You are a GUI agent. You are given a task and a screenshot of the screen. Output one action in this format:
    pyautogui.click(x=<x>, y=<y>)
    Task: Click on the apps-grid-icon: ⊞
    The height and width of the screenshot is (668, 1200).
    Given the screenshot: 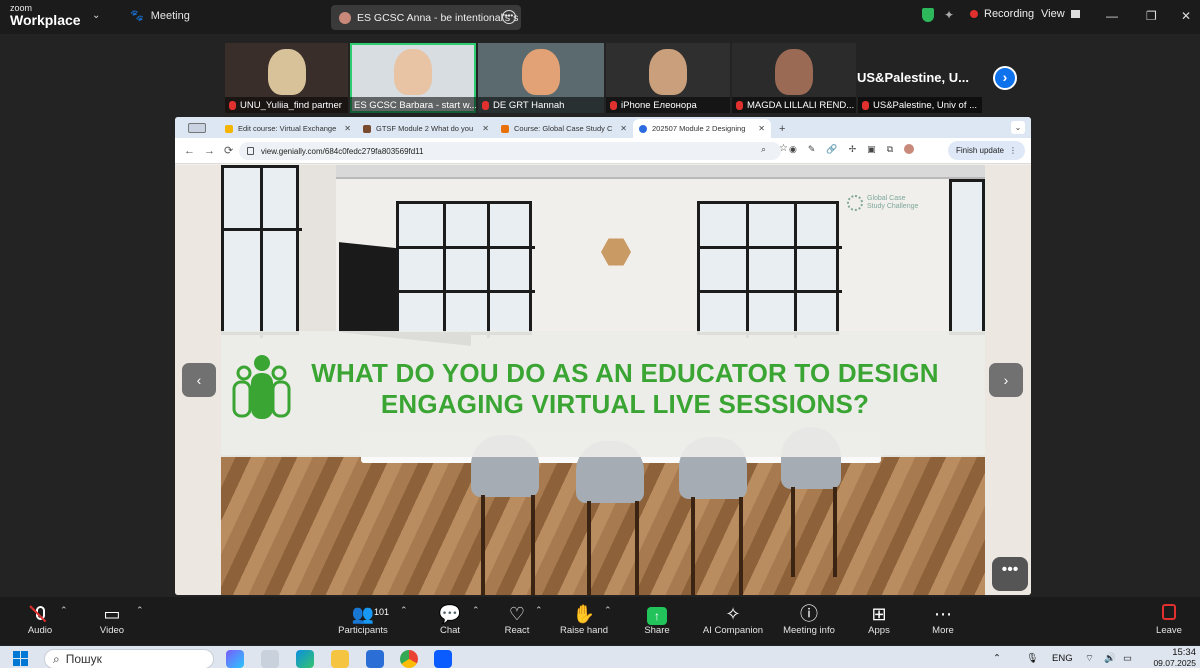 What is the action you would take?
    pyautogui.click(x=879, y=614)
    